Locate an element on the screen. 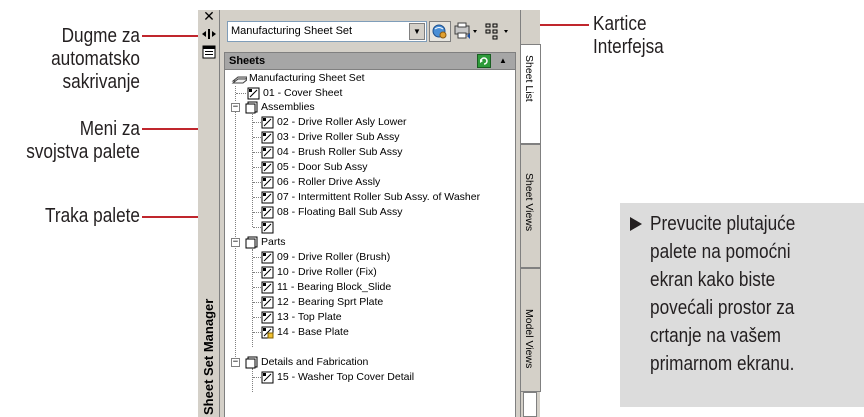 Image resolution: width=864 pixels, height=417 pixels. tree-group-label: Details and Fabrication is located at coordinates (315, 362).